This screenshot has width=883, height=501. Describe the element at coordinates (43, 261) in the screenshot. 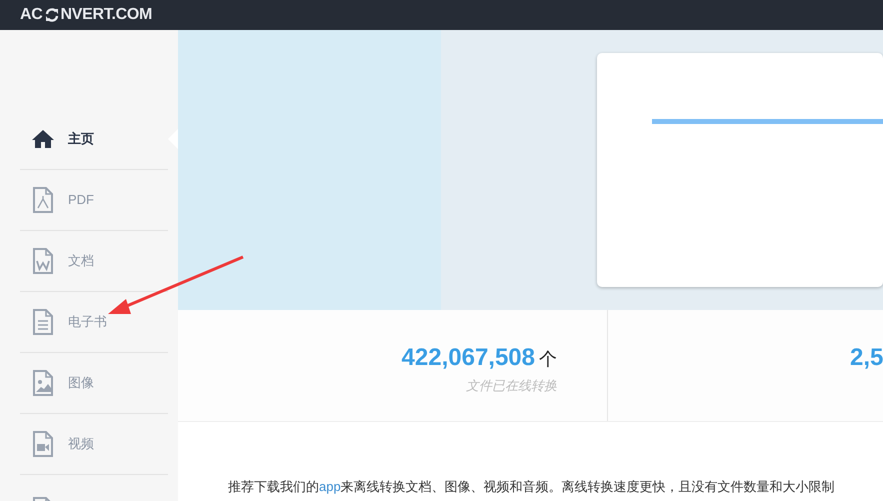

I see `word-file-icon` at that location.